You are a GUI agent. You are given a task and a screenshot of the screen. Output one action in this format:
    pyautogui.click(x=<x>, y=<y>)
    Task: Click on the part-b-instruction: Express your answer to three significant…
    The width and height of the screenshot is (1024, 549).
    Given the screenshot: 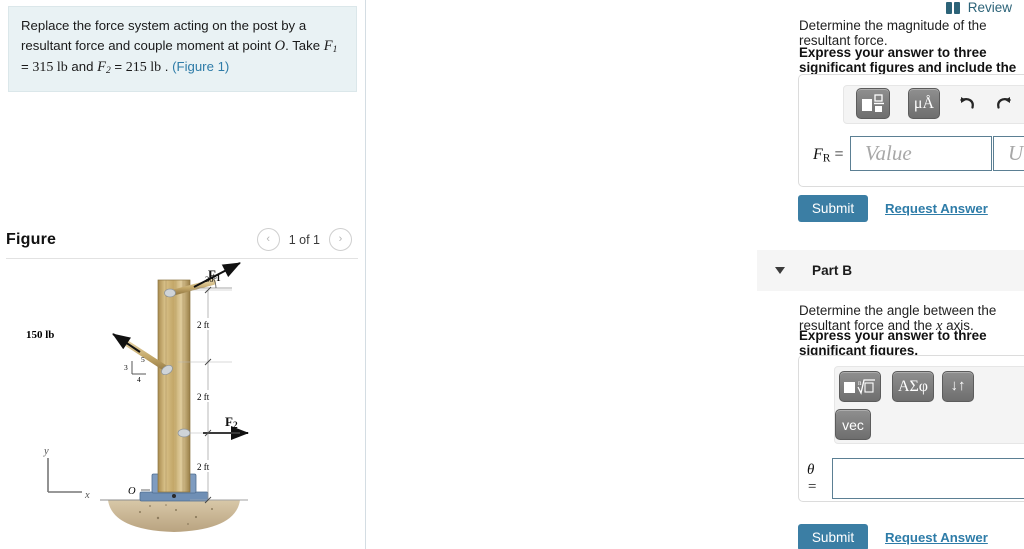 What is the action you would take?
    pyautogui.click(x=893, y=343)
    